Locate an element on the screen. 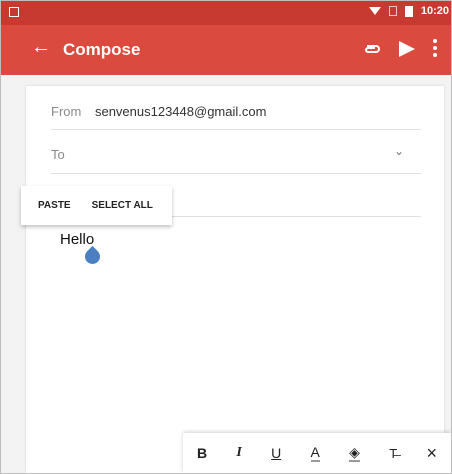 The height and width of the screenshot is (474, 452). from-label: From is located at coordinates (66, 111).